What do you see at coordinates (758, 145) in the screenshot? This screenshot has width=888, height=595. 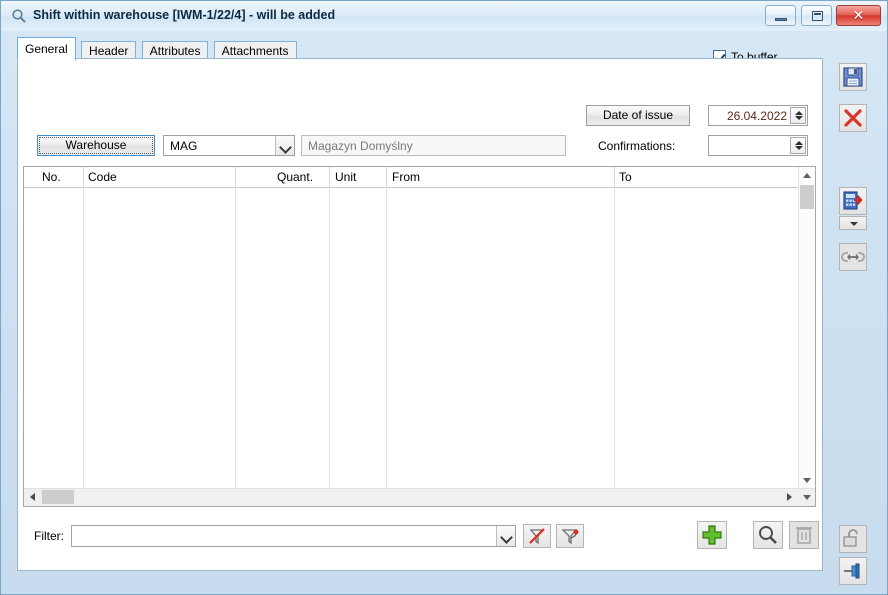 I see `confirmations-input` at bounding box center [758, 145].